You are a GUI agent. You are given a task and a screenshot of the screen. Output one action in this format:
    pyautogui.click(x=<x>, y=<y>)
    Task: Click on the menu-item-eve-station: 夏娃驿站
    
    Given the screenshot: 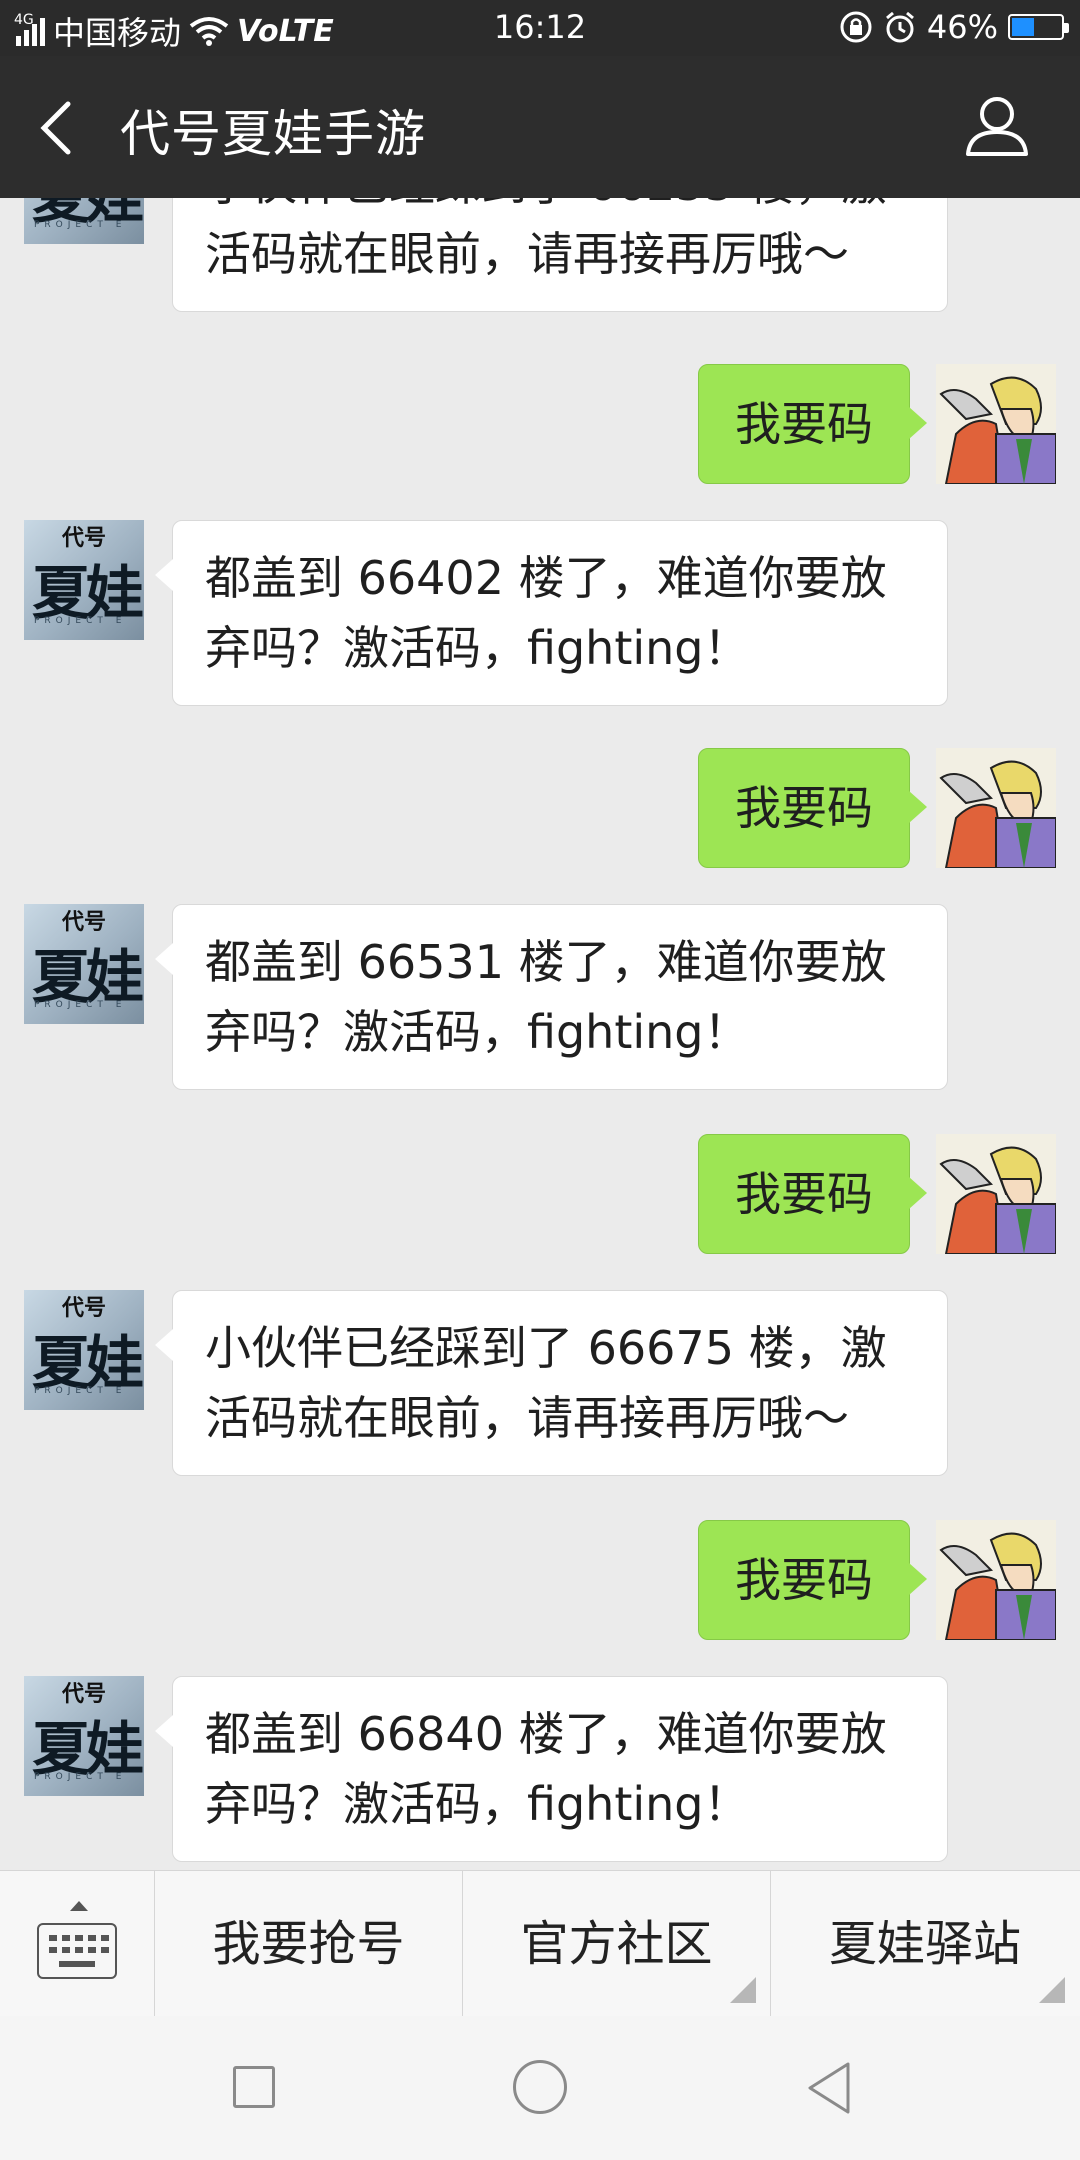 What is the action you would take?
    pyautogui.click(x=925, y=1944)
    